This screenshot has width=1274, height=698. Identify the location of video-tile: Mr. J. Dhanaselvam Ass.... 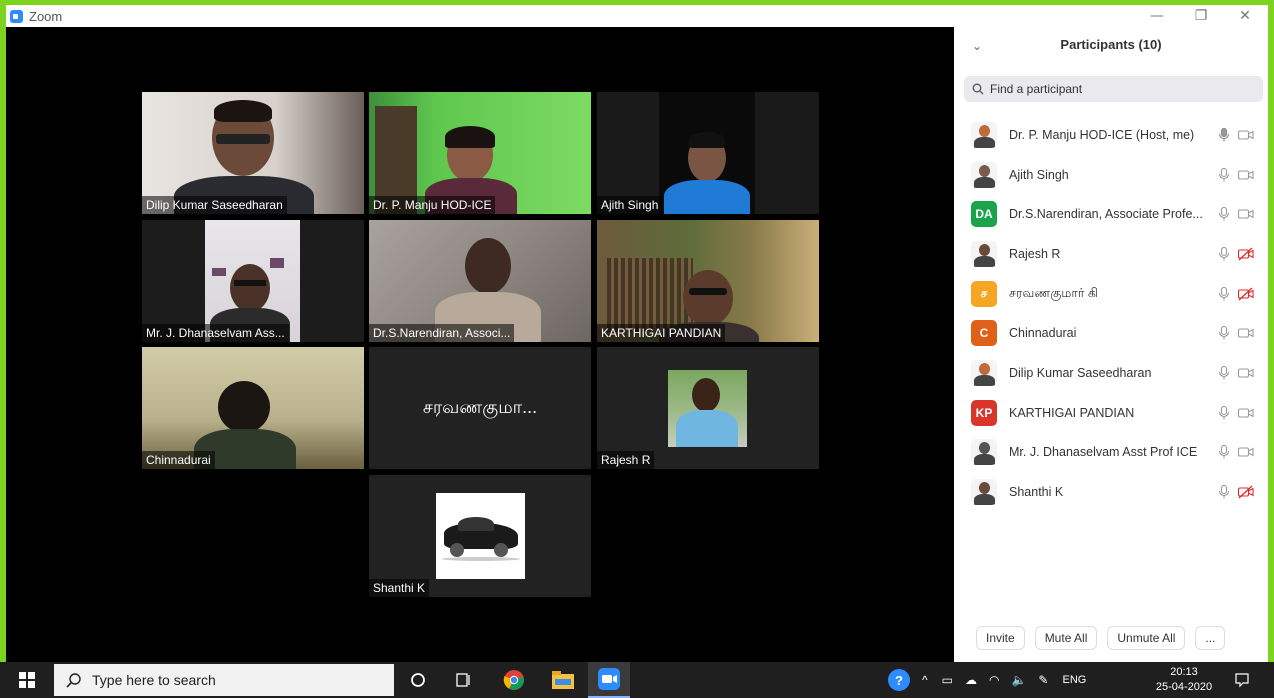
(253, 281).